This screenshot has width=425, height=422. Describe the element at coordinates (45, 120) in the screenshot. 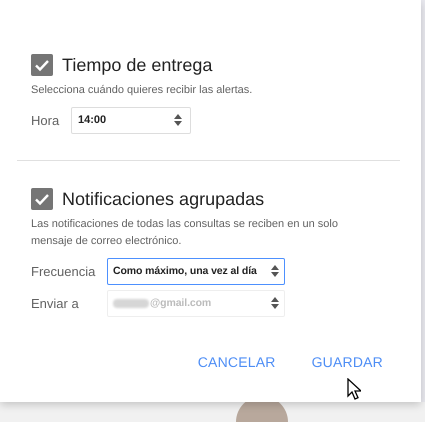

I see `field-label: Hora` at that location.